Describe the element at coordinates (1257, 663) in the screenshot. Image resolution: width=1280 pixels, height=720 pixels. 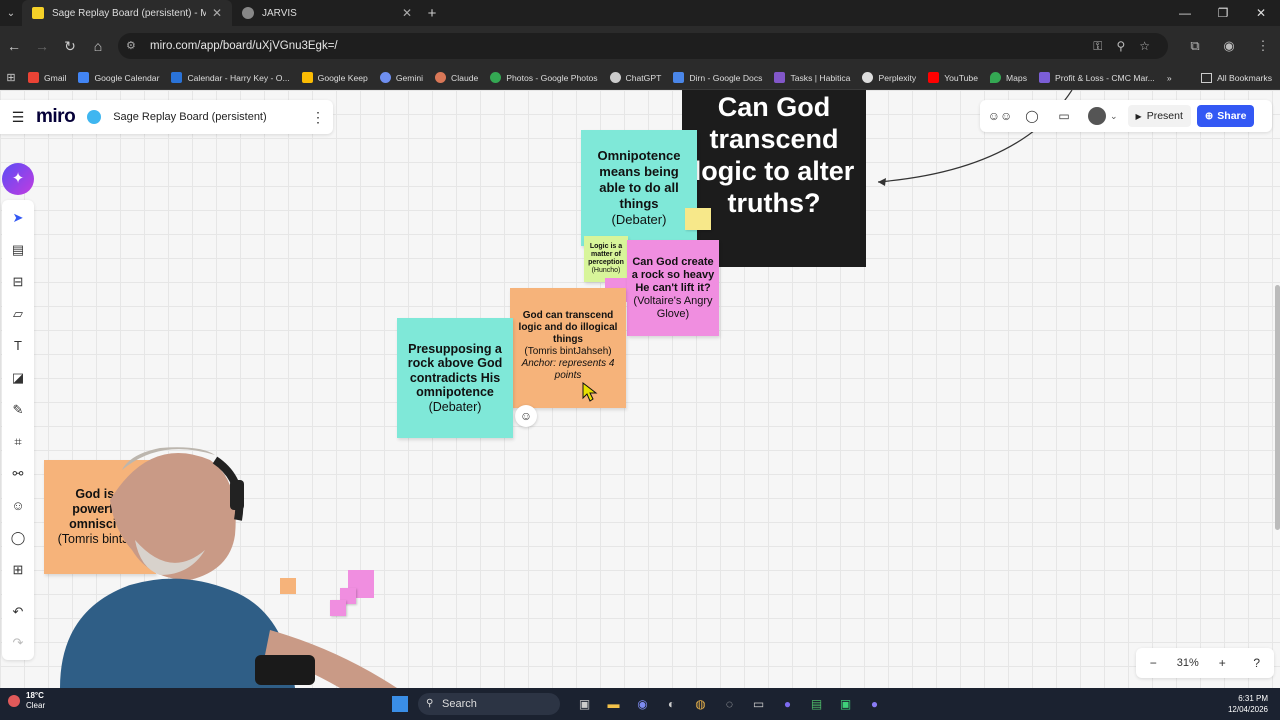
I see `help-icon: ?` at that location.